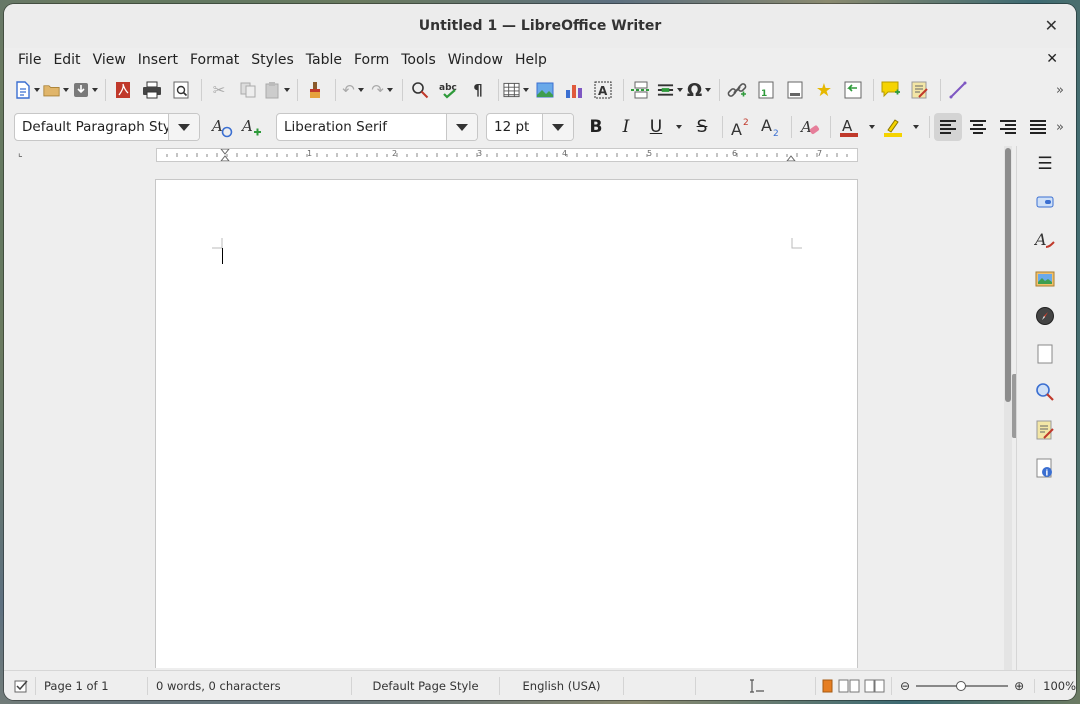 The height and width of the screenshot is (704, 1080). What do you see at coordinates (420, 90) in the screenshot?
I see `find-replace-button` at bounding box center [420, 90].